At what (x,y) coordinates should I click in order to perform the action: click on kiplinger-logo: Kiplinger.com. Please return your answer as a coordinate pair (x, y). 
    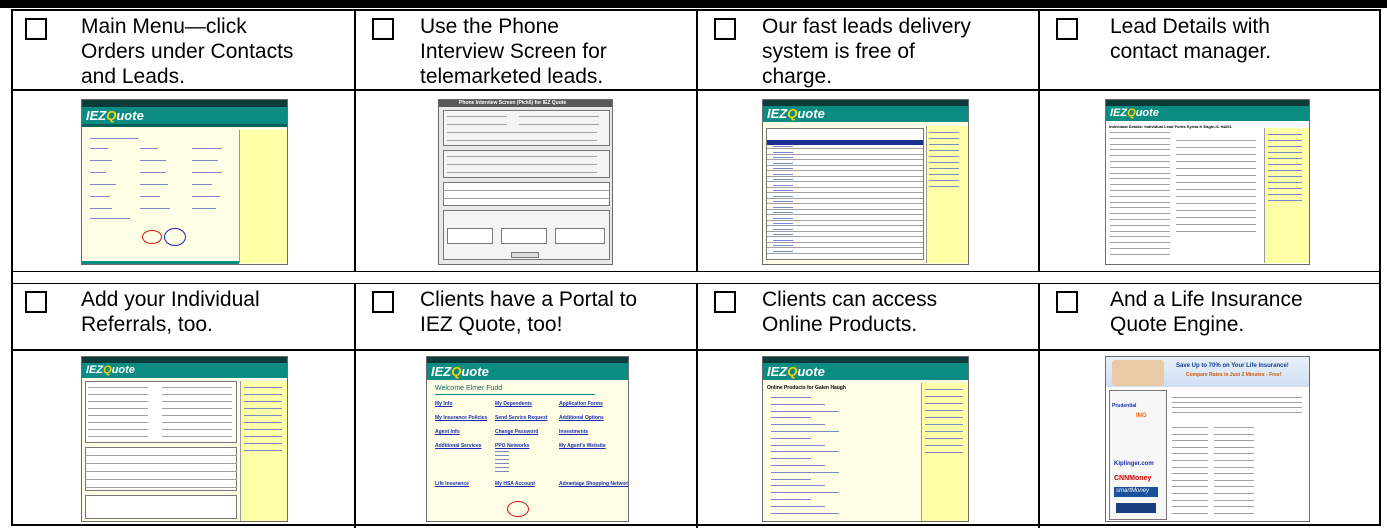
    Looking at the image, I should click on (1134, 464).